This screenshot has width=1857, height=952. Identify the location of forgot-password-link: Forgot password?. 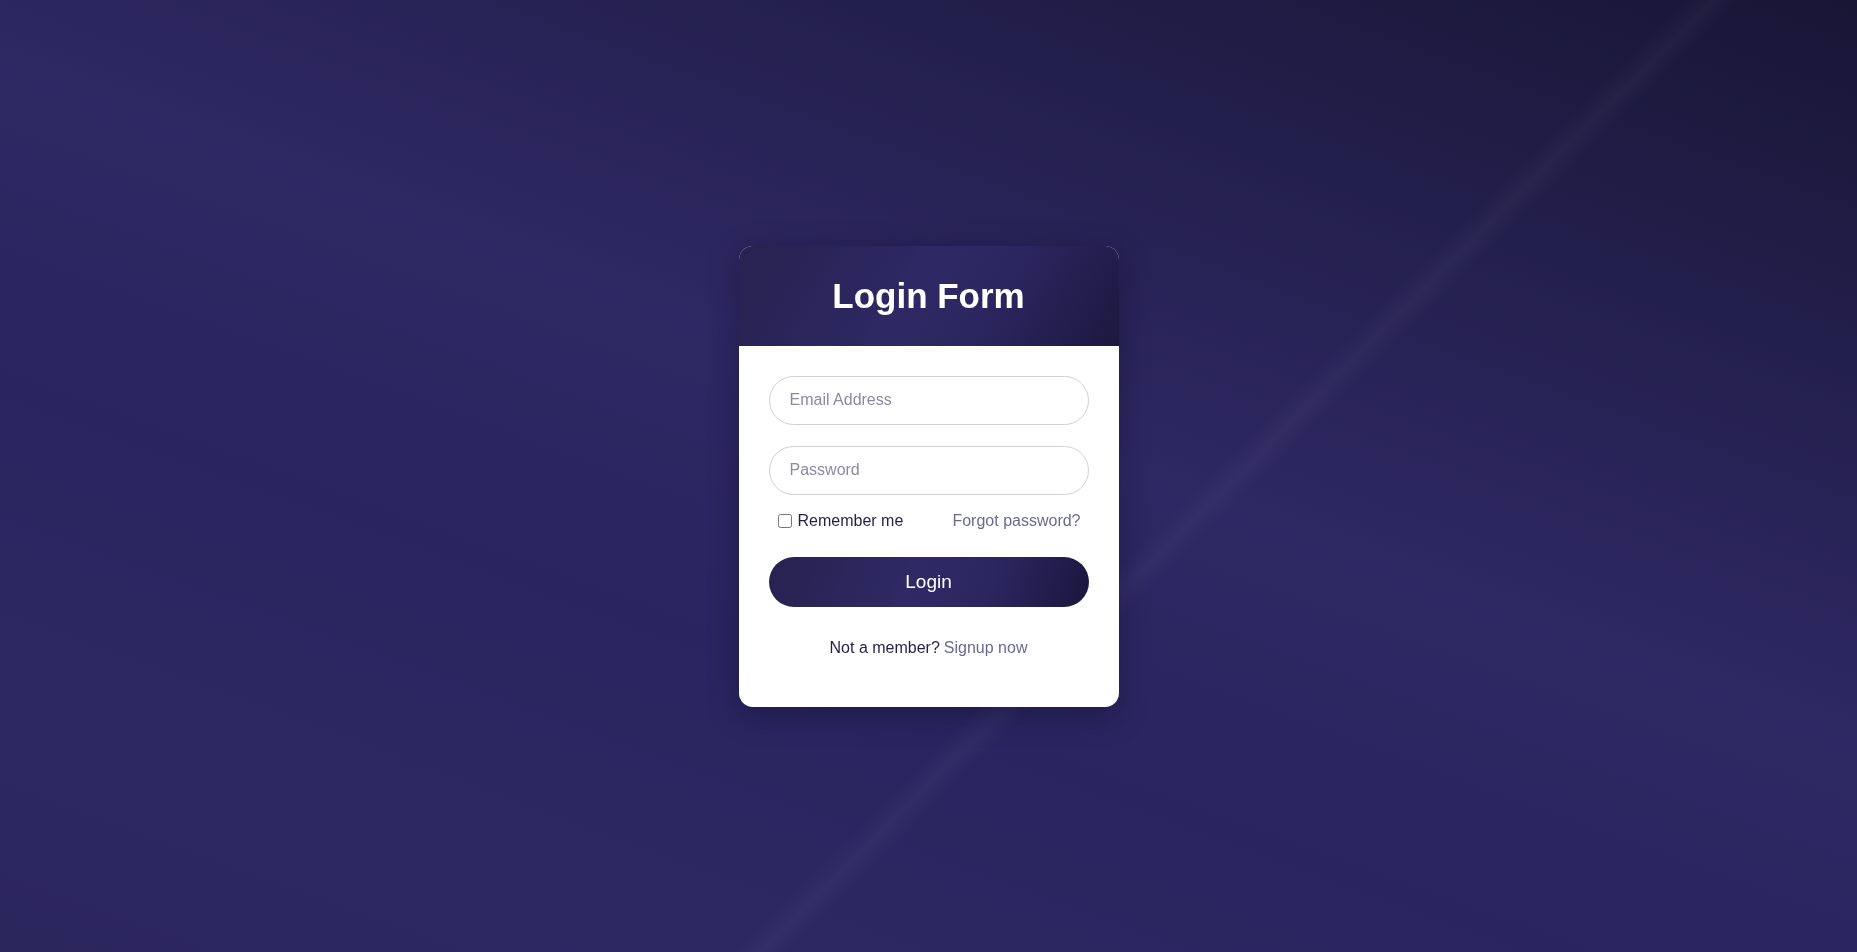
(1016, 520).